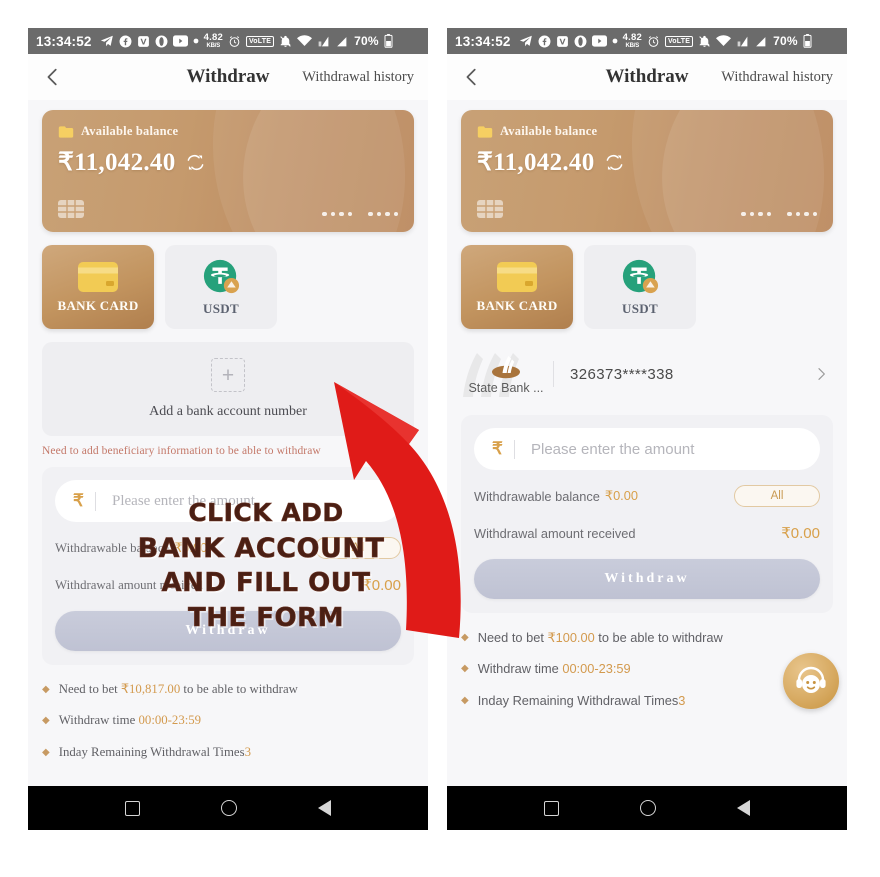 This screenshot has height=877, width=880. I want to click on alarm-icon, so click(234, 41).